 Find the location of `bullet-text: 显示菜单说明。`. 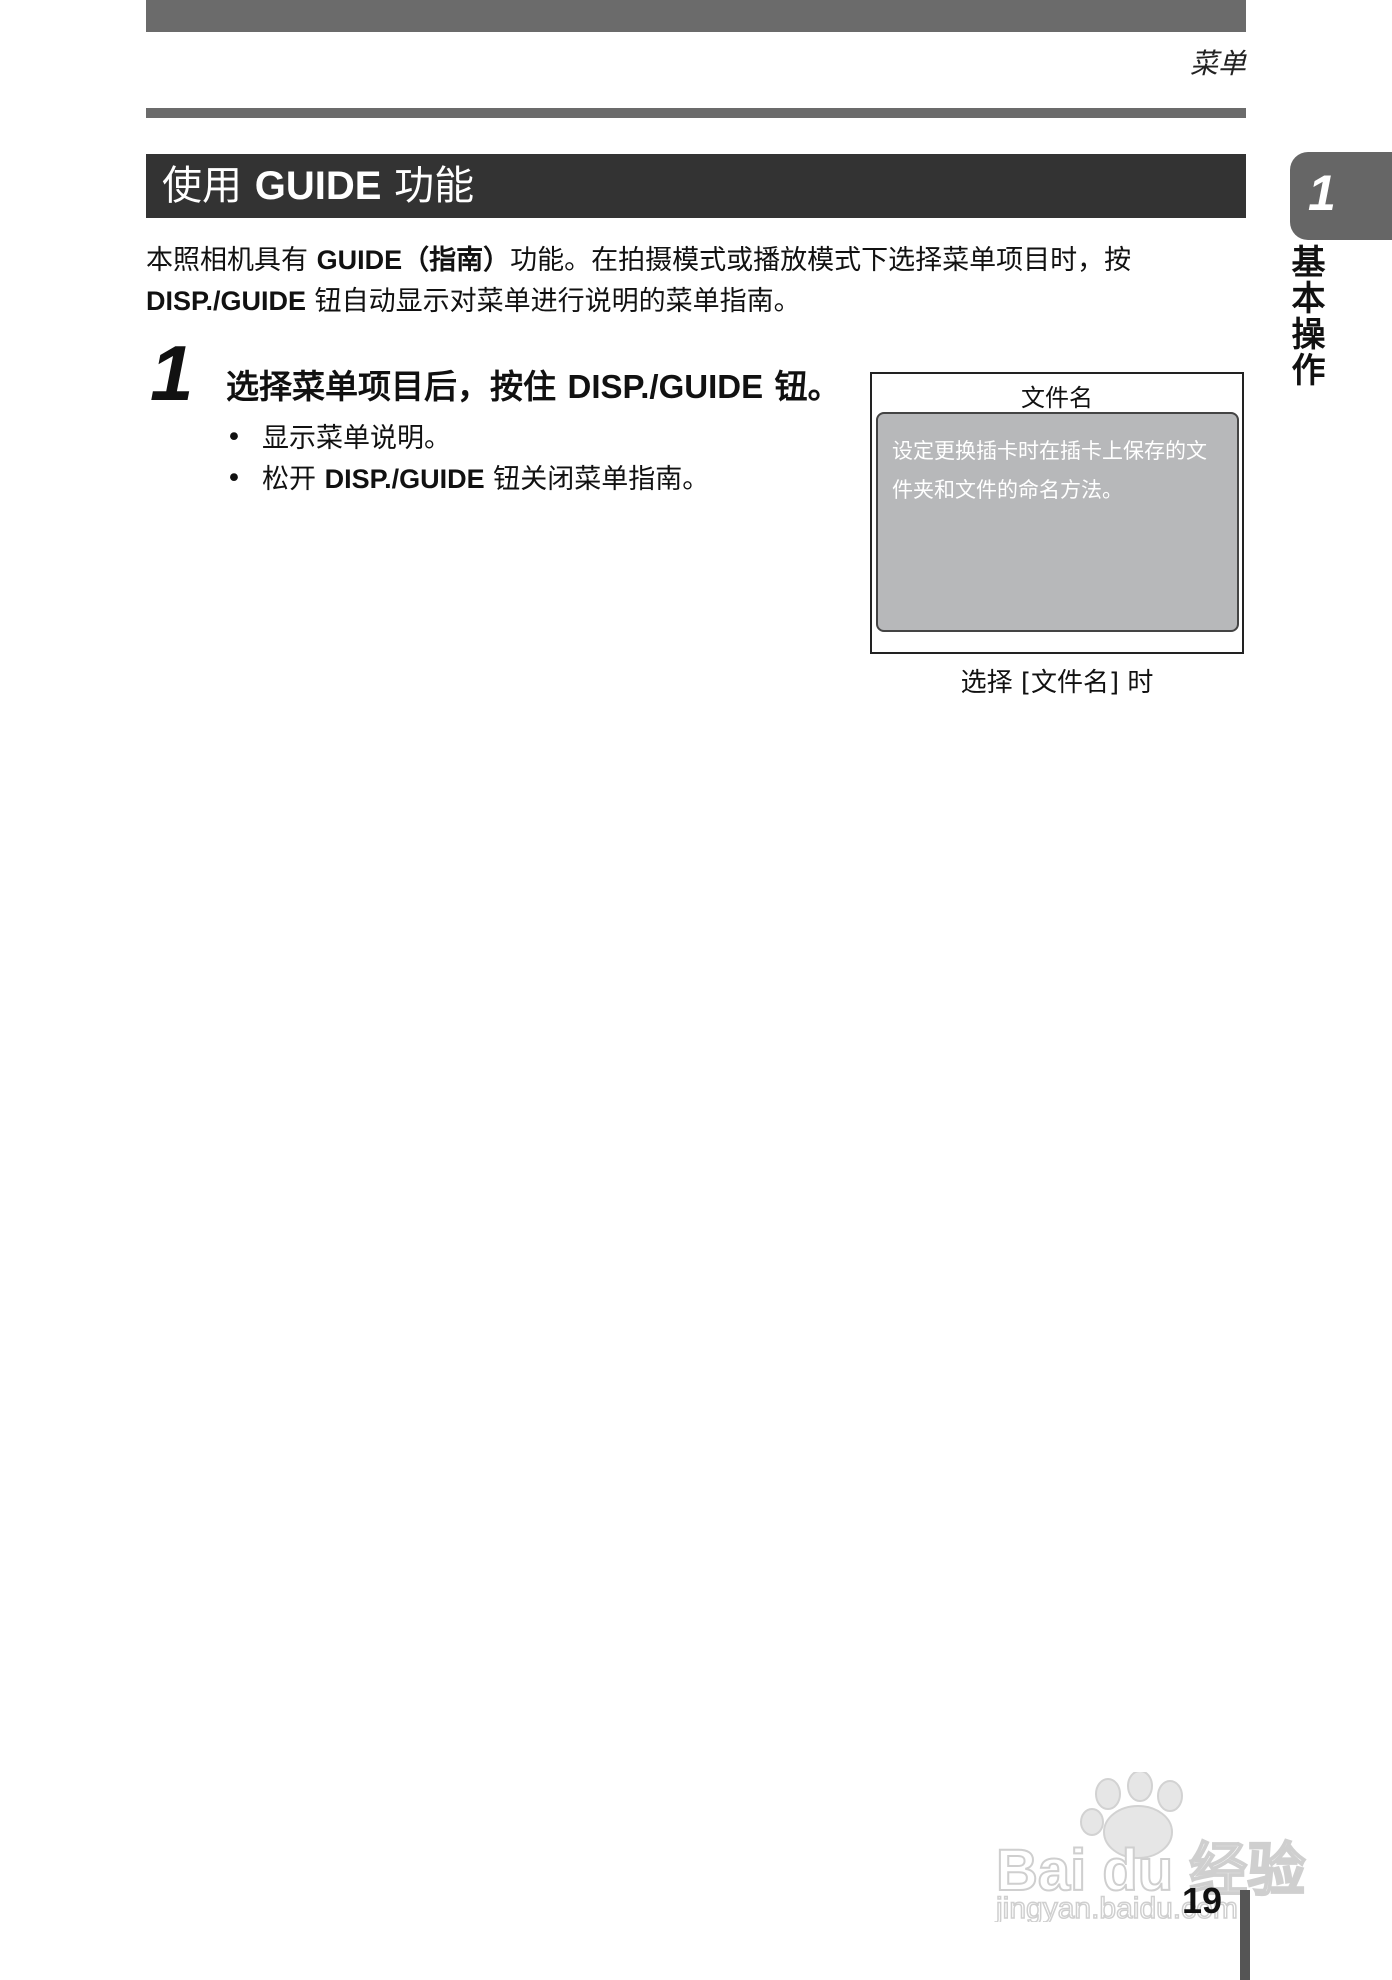

bullet-text: 显示菜单说明。 is located at coordinates (356, 438).